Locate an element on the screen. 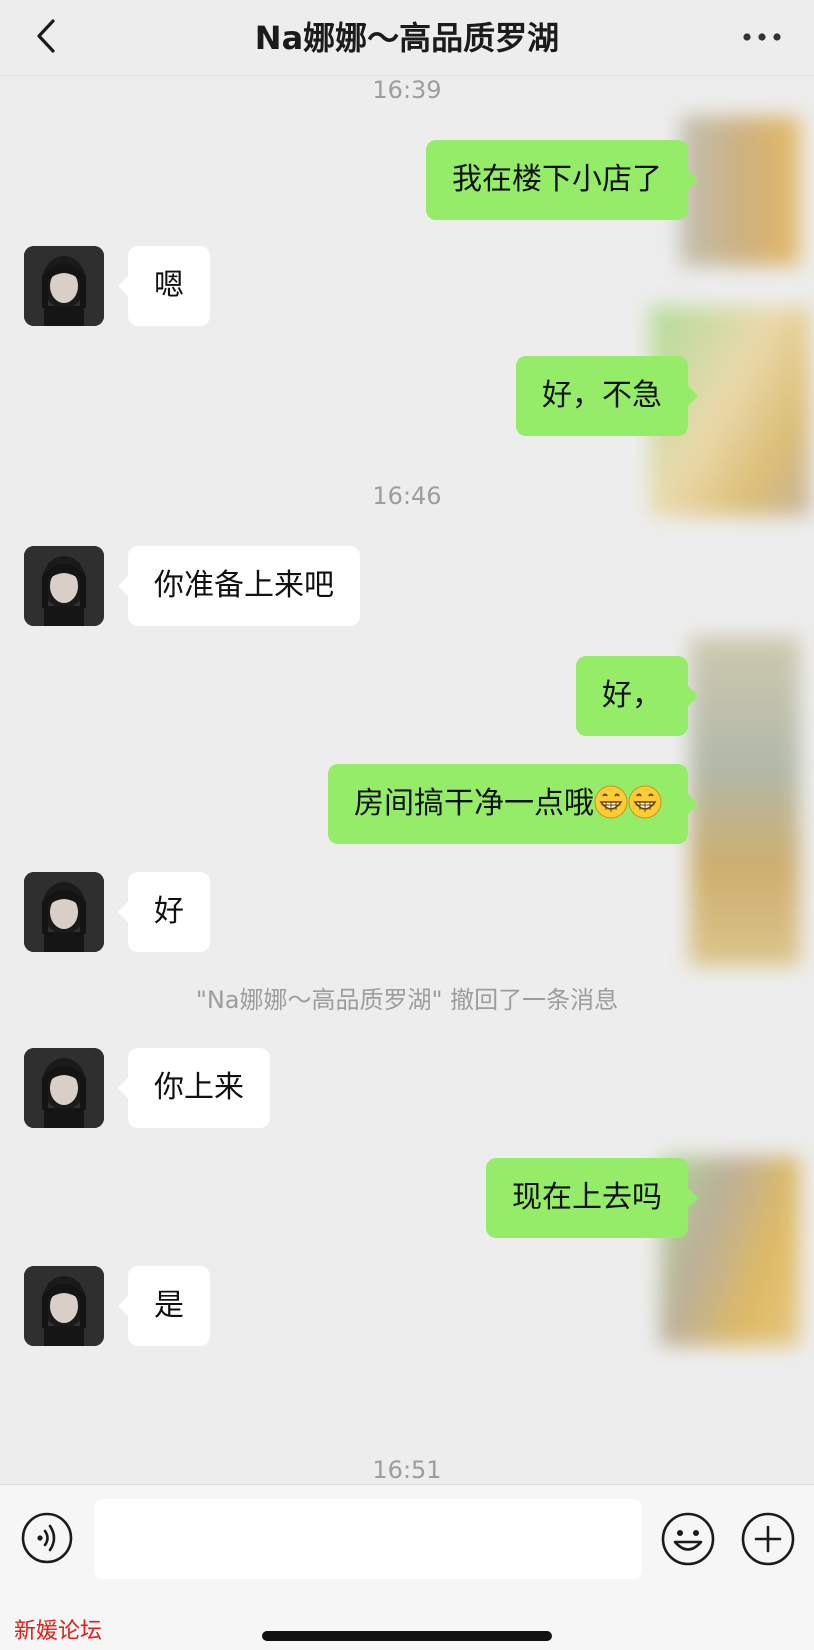 The width and height of the screenshot is (814, 1650). chat-title: Na娜娜～高品质罗湖 is located at coordinates (407, 38).